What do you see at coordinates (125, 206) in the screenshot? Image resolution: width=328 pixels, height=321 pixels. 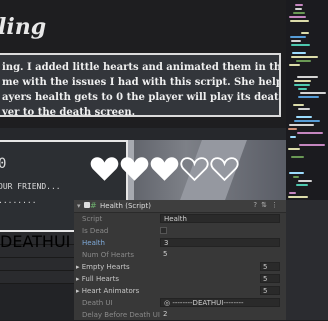 I see `component-title: Health (Script)` at bounding box center [125, 206].